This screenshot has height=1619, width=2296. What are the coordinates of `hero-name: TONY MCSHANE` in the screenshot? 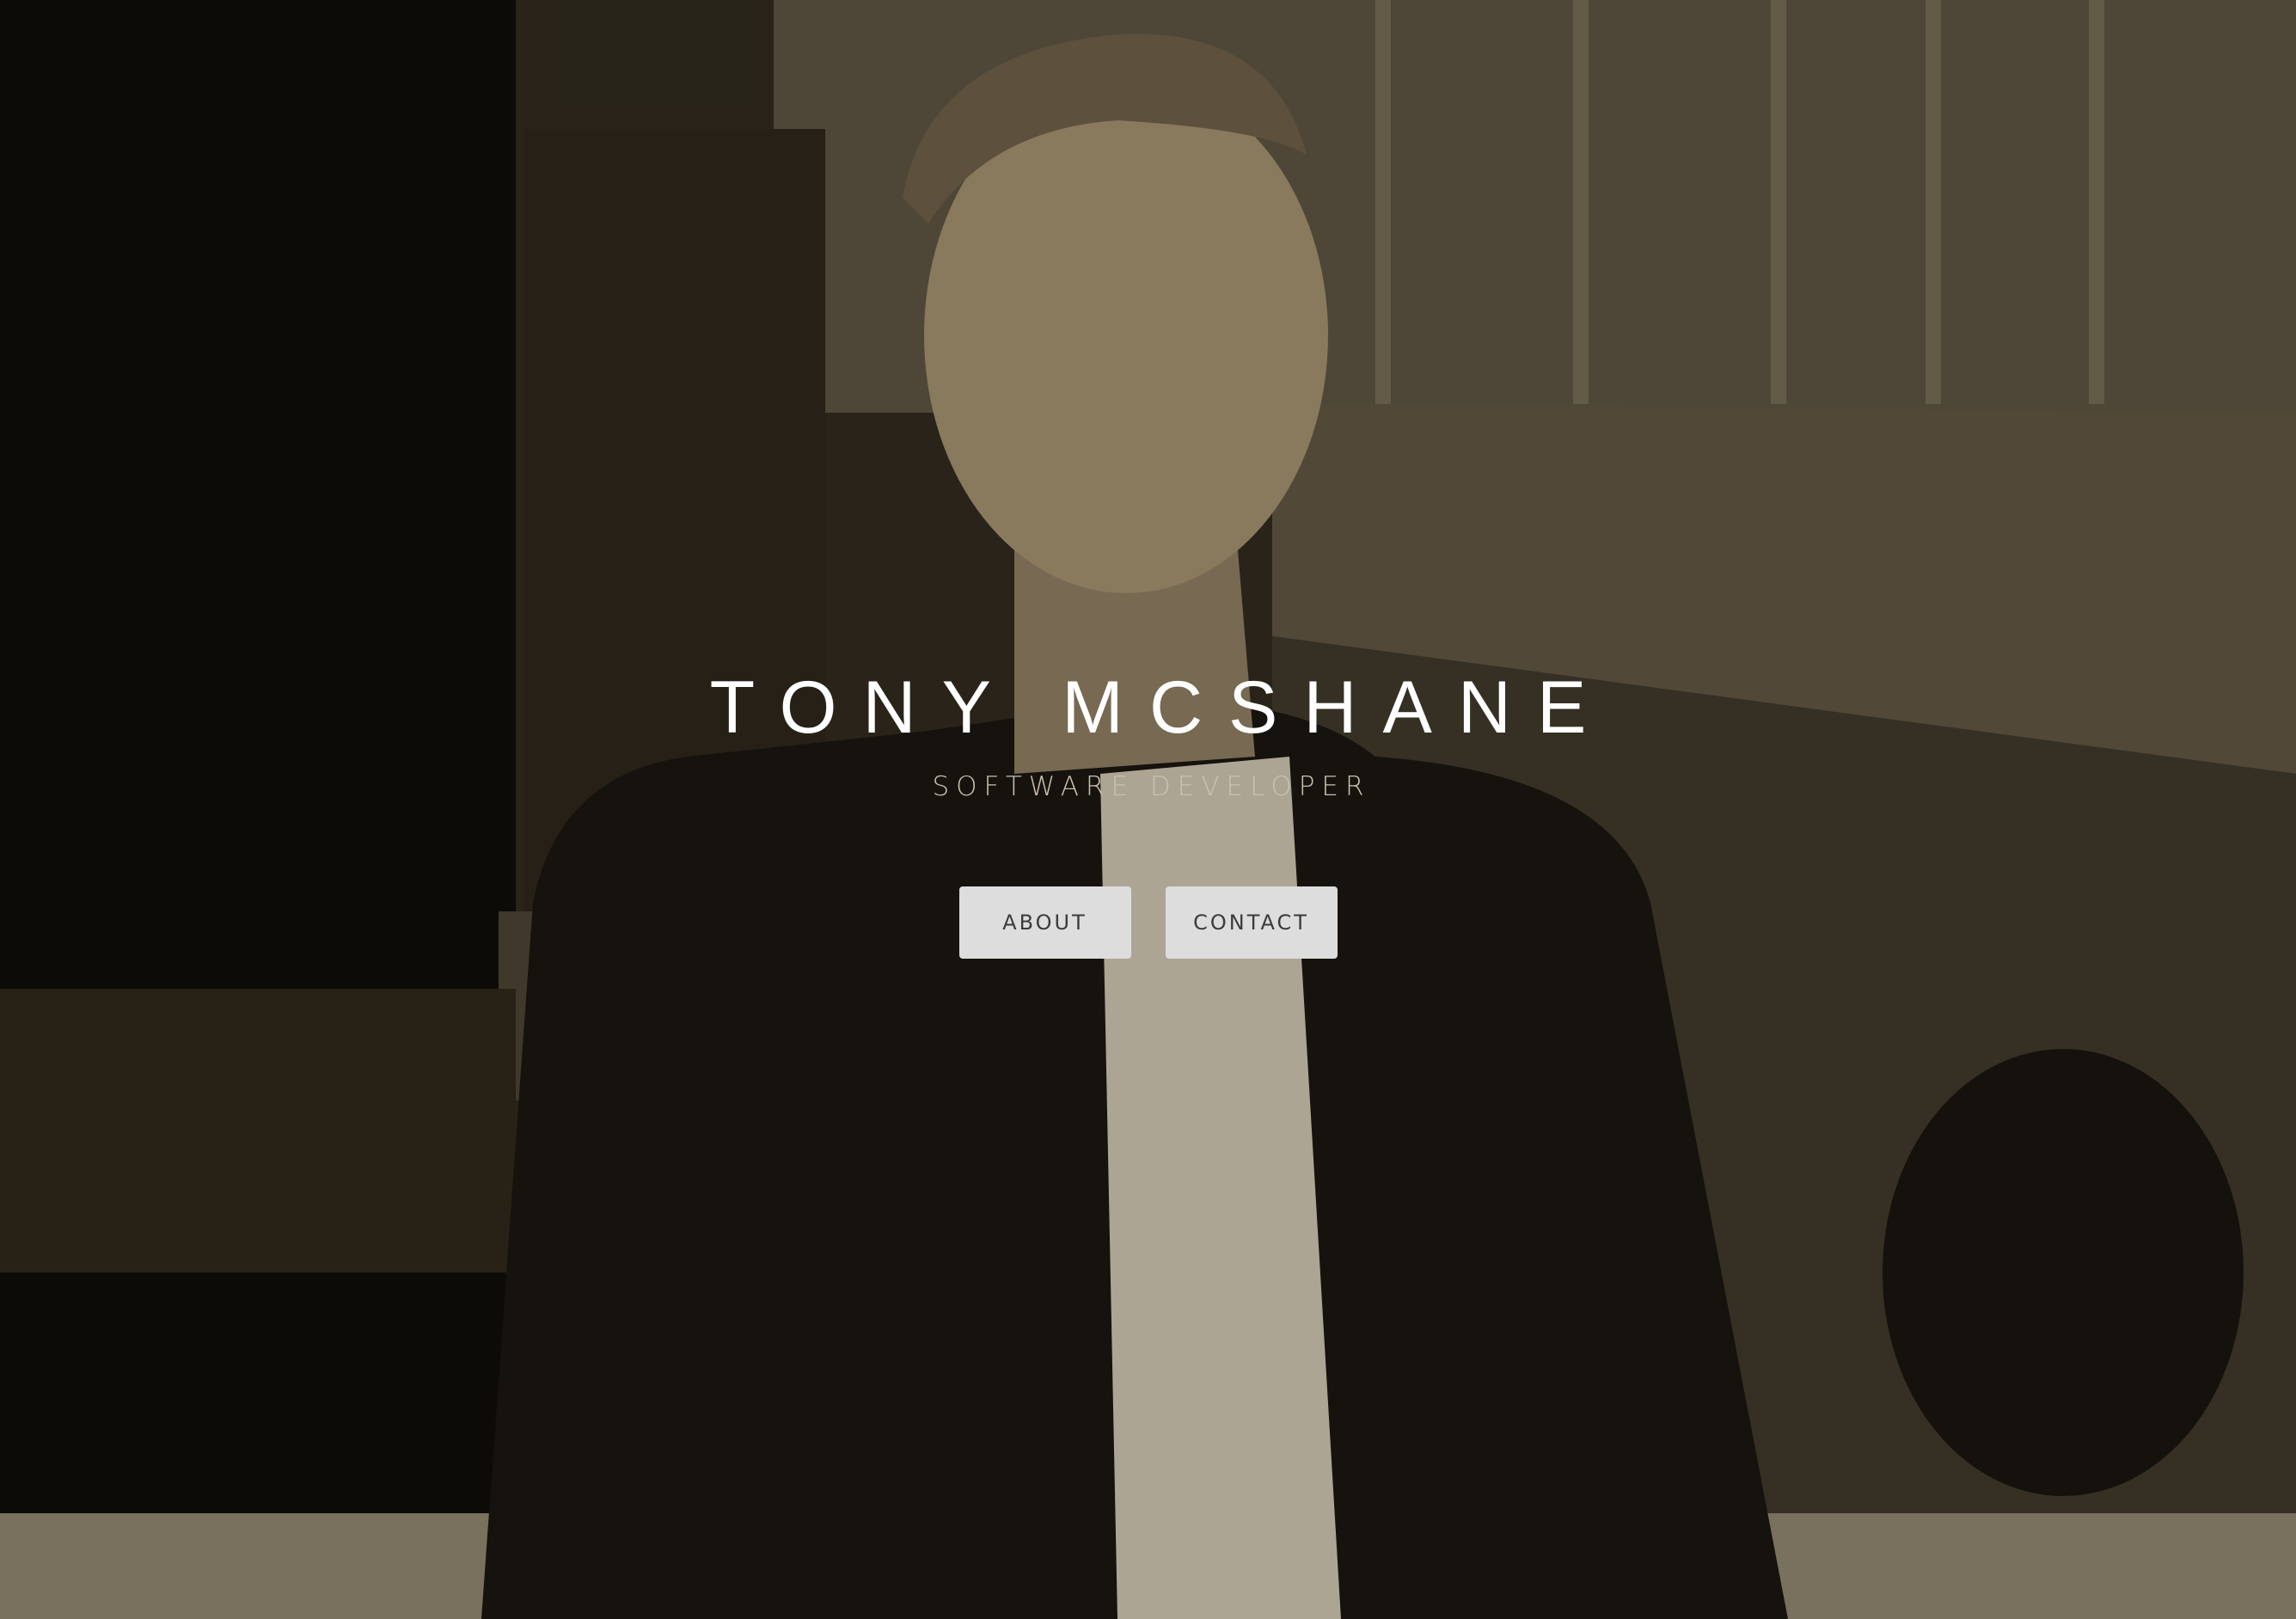 It's located at (1161, 707).